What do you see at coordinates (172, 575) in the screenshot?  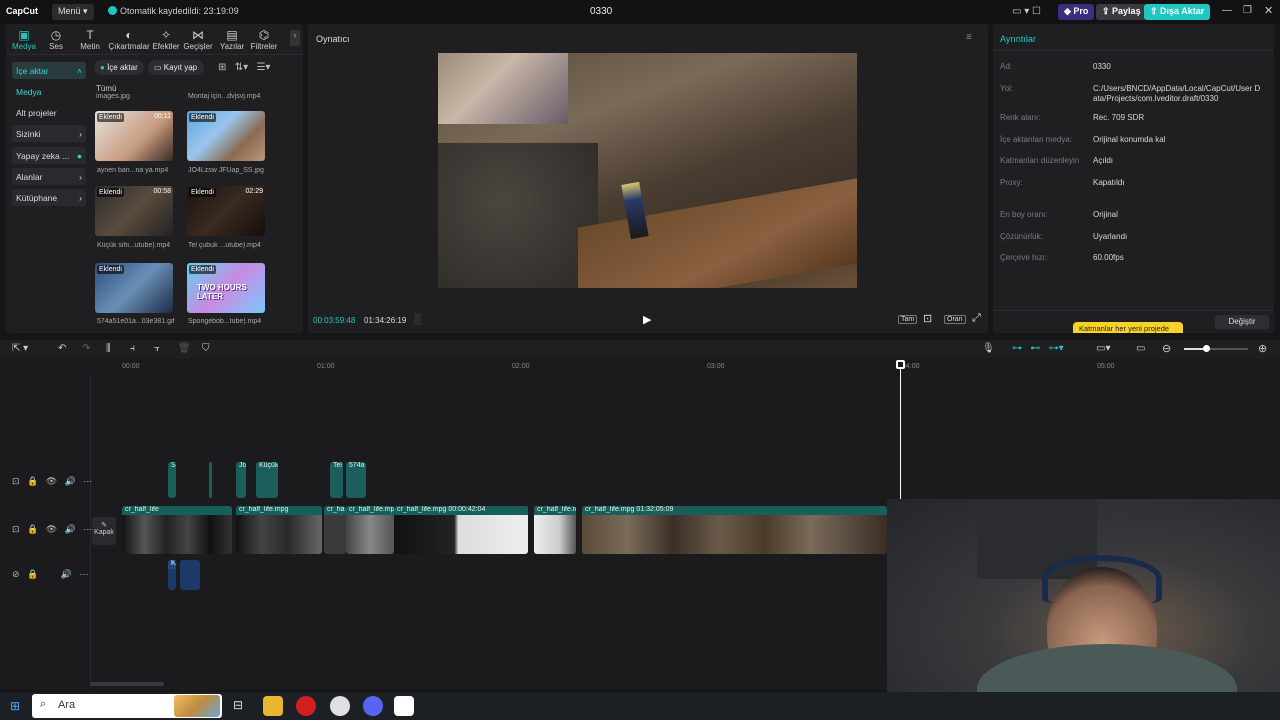 I see `audio-clip: Ki` at bounding box center [172, 575].